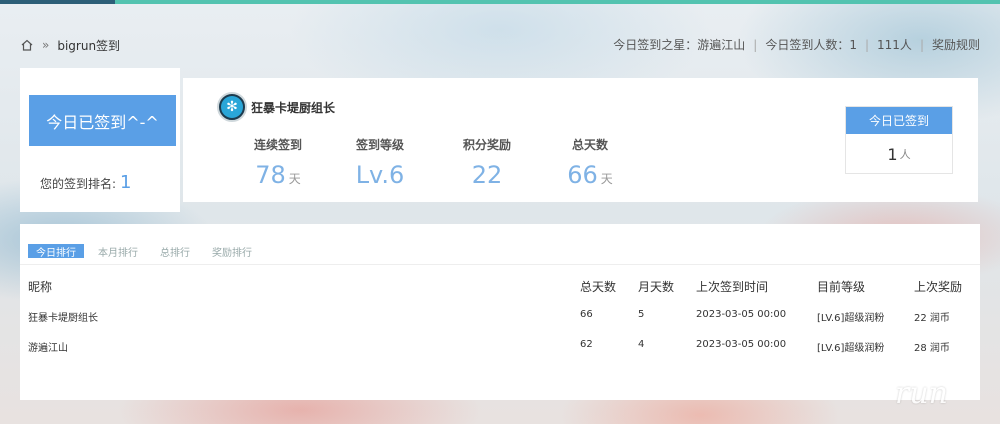 The height and width of the screenshot is (424, 1000). I want to click on total-count-text: 111人, so click(894, 45).